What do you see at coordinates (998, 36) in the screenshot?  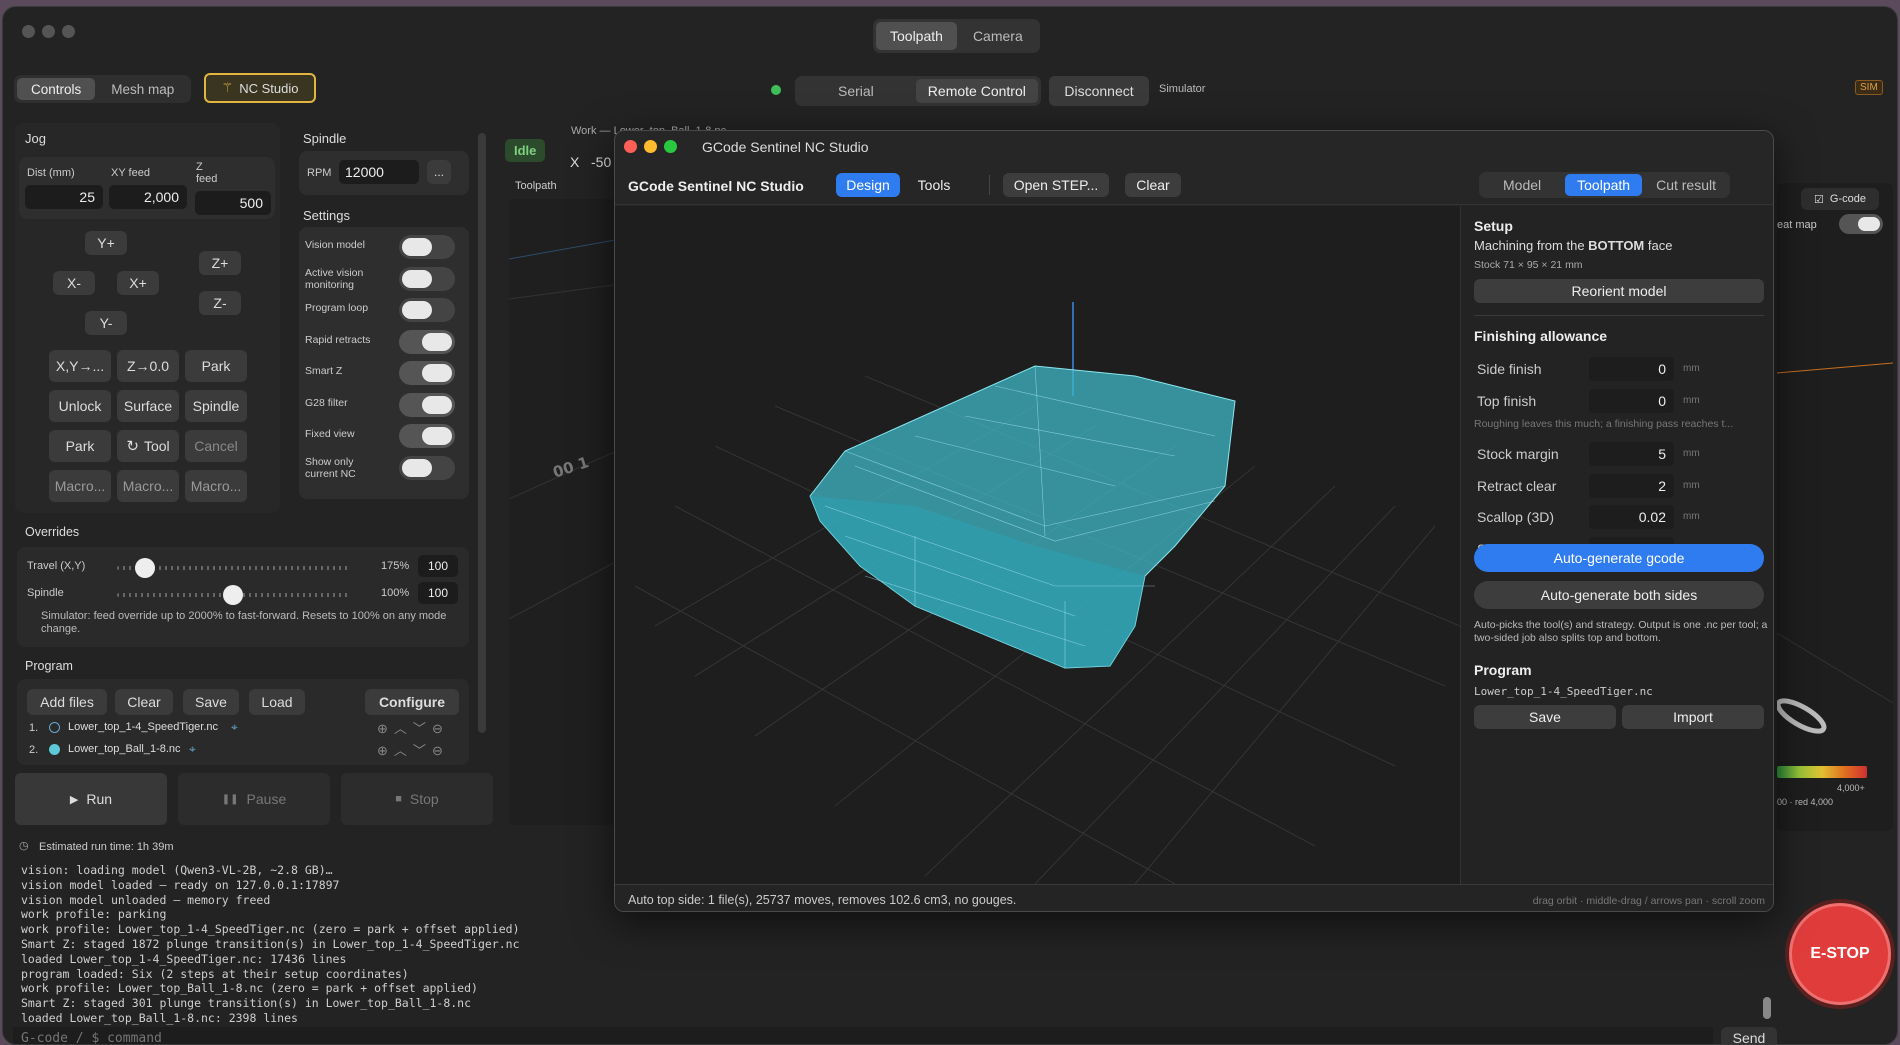 I see `tab-camera: Camera` at bounding box center [998, 36].